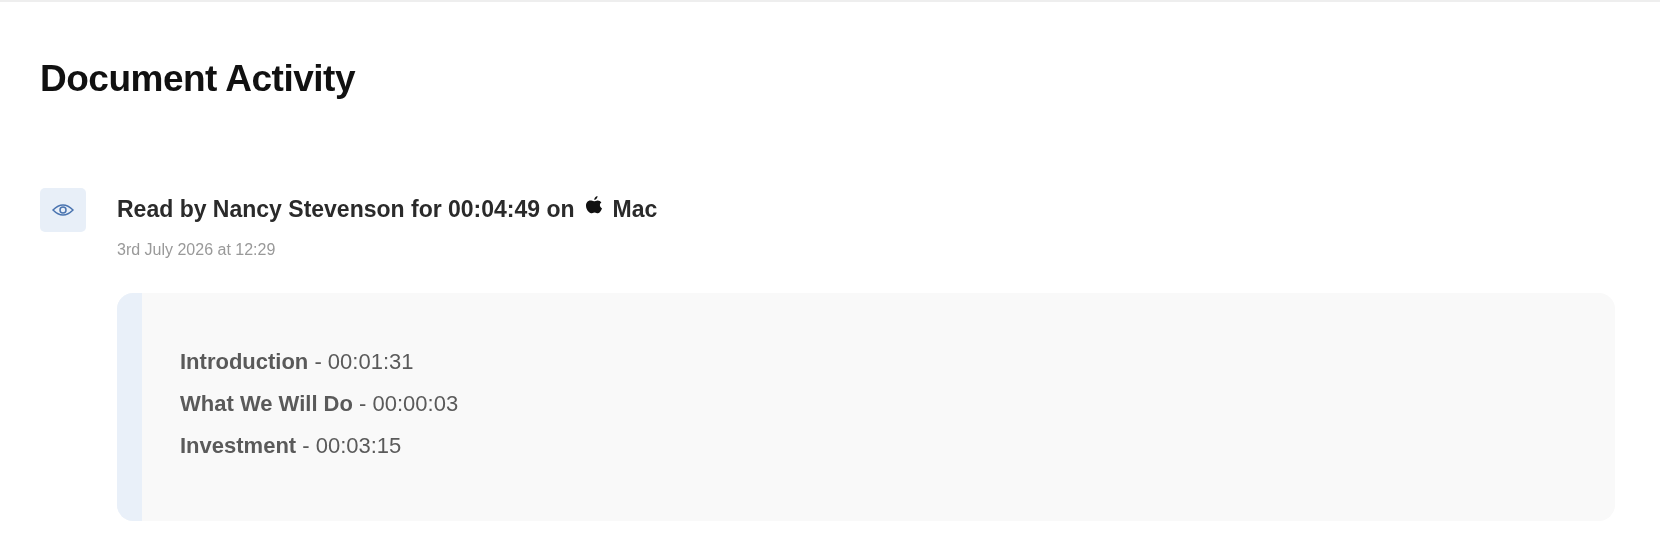 Image resolution: width=1660 pixels, height=538 pixels. I want to click on section-duration: What We Will Do - 00:00:03, so click(319, 404).